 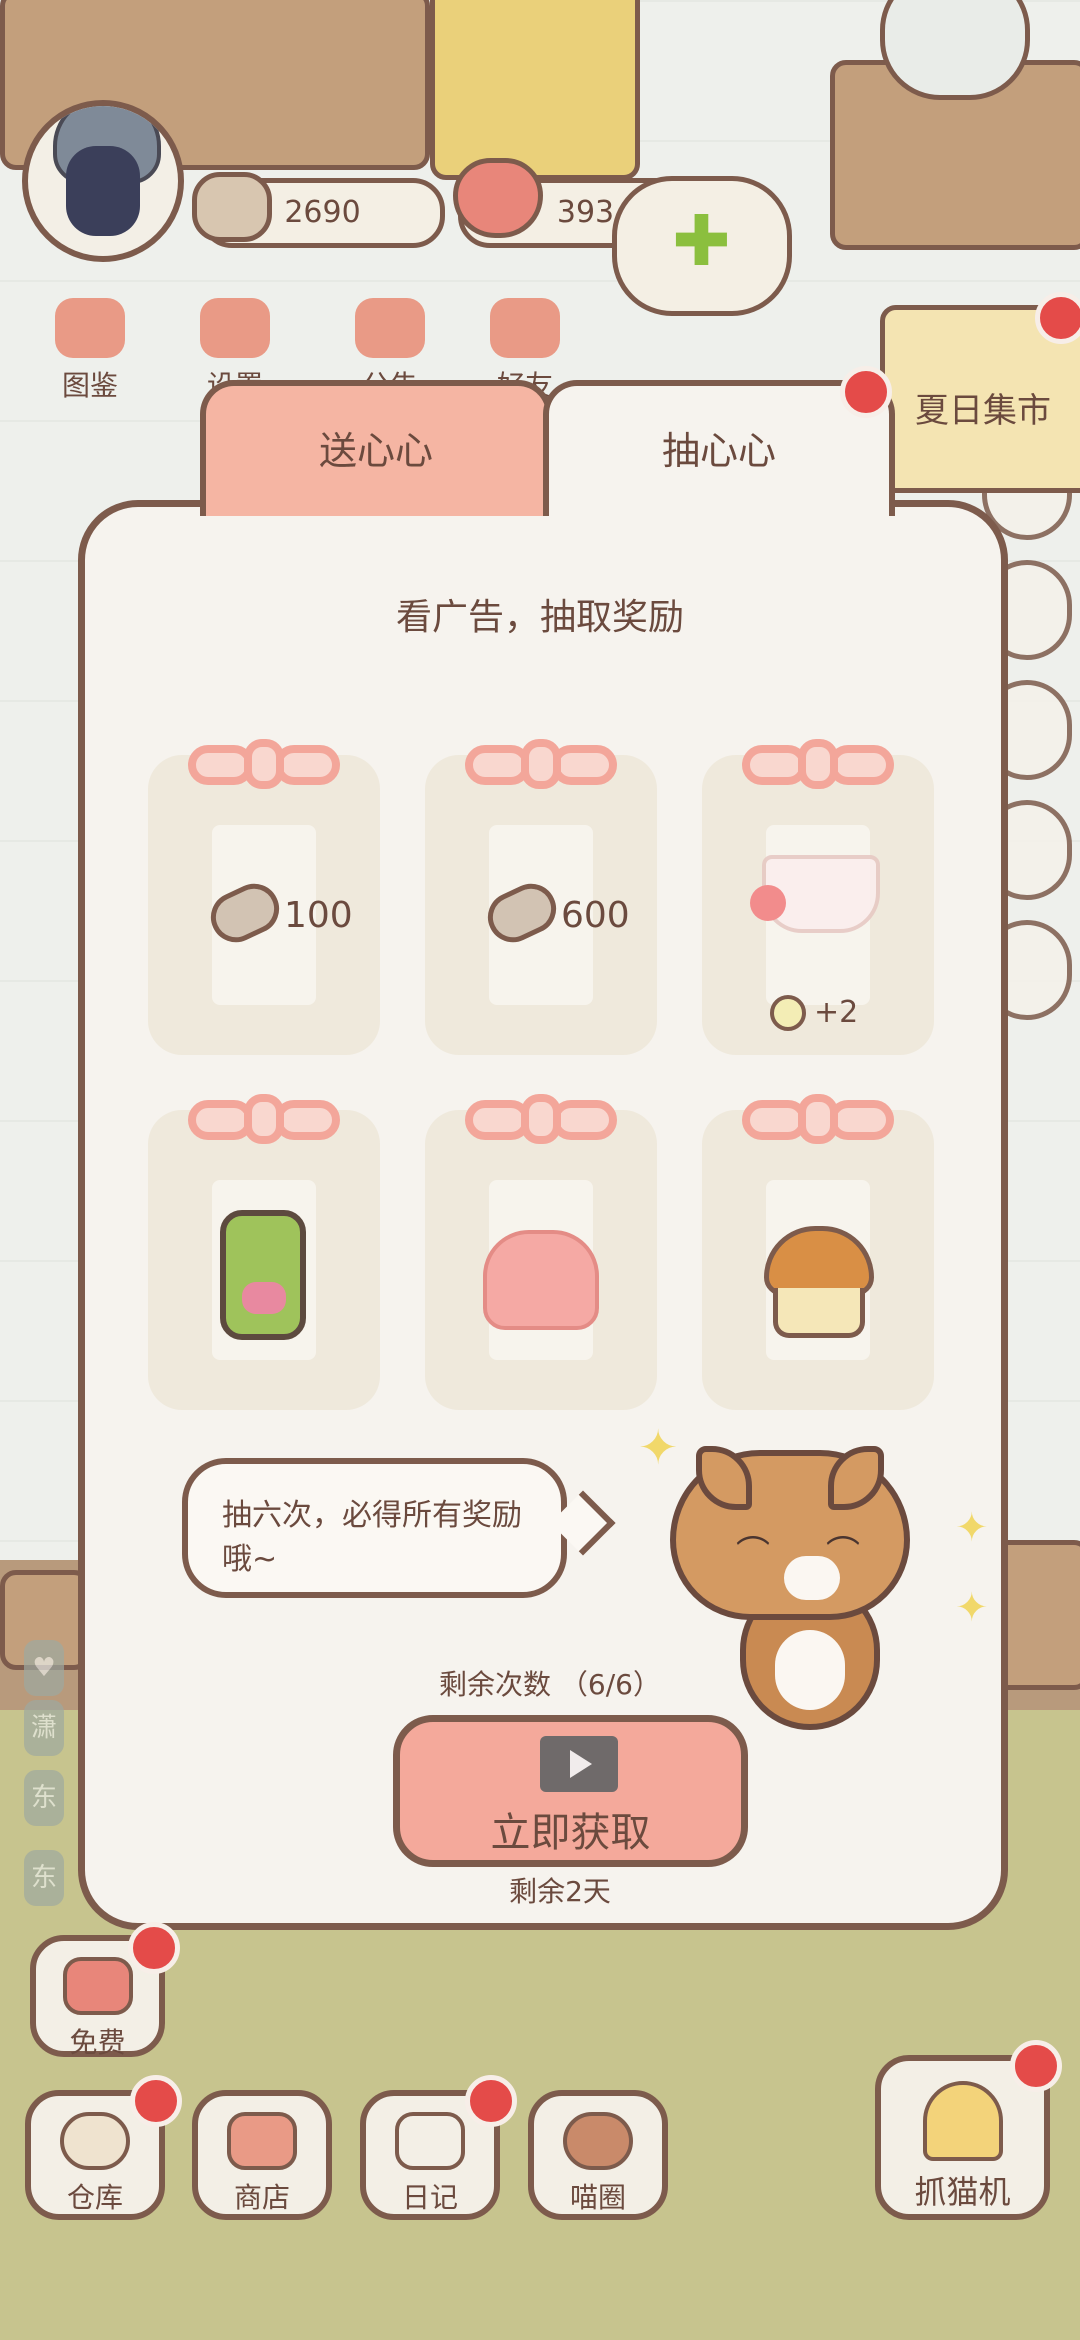 I want to click on yarn-ball-icon, so click(x=788, y=1013).